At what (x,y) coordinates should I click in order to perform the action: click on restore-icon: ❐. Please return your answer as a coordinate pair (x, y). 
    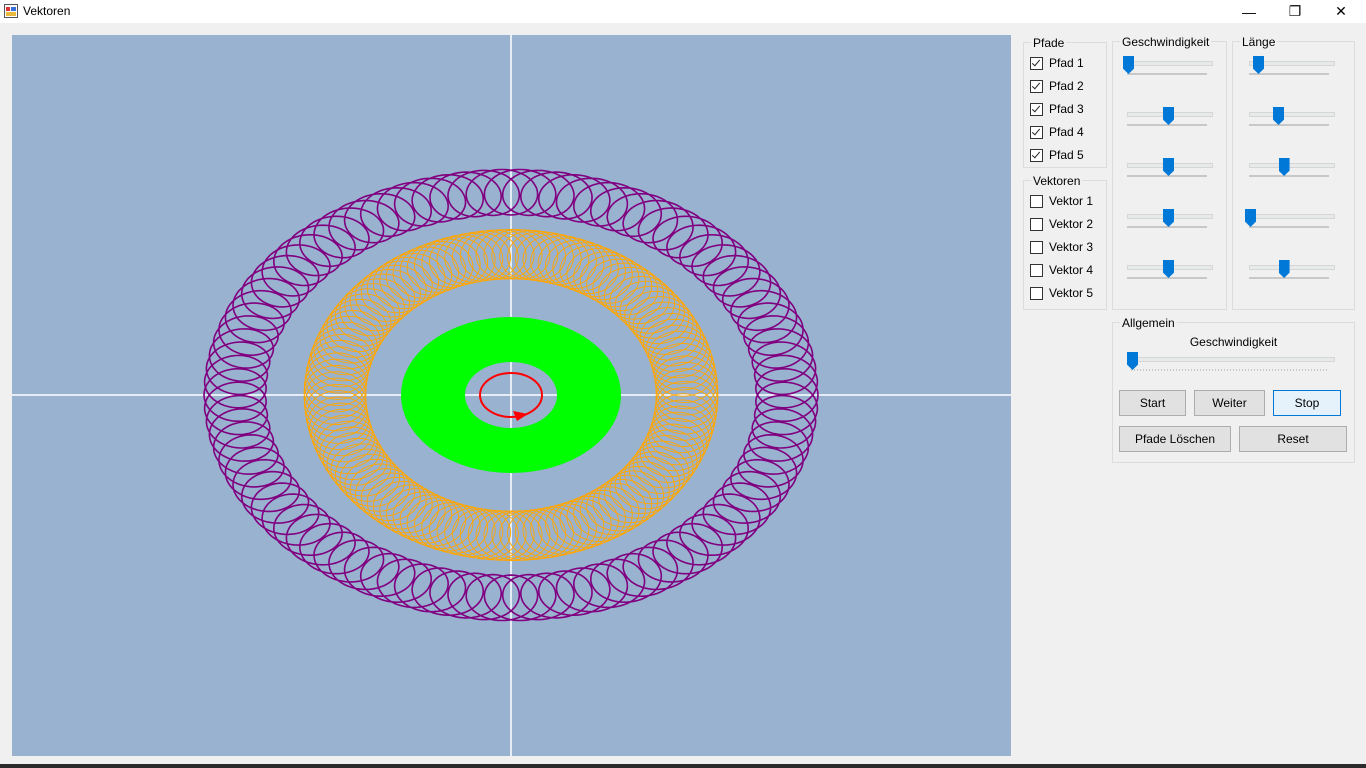
    Looking at the image, I should click on (1295, 11).